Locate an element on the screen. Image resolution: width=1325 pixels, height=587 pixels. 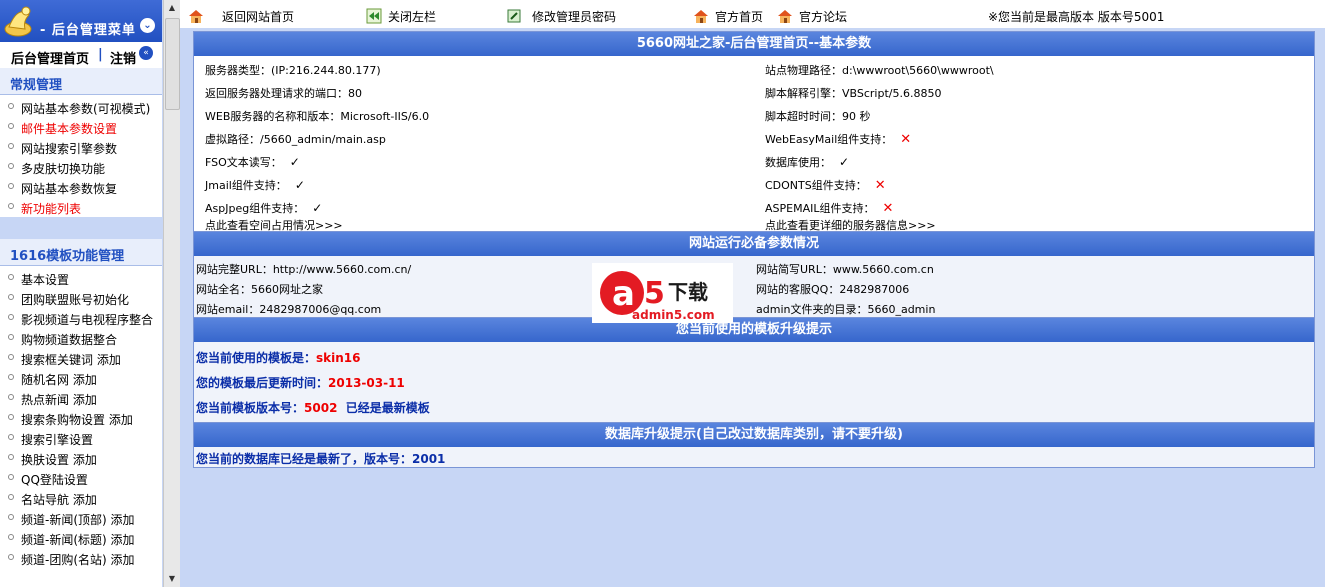
sidebar-item-label: 搜索框关键词 添加 is located at coordinates (71, 360).